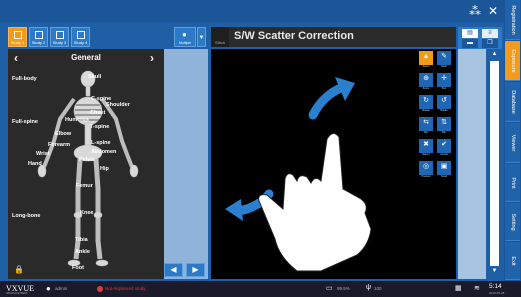 The image size is (521, 297). Describe the element at coordinates (426, 103) in the screenshot. I see `tool-button-rotate: ↻ Rotate` at that location.